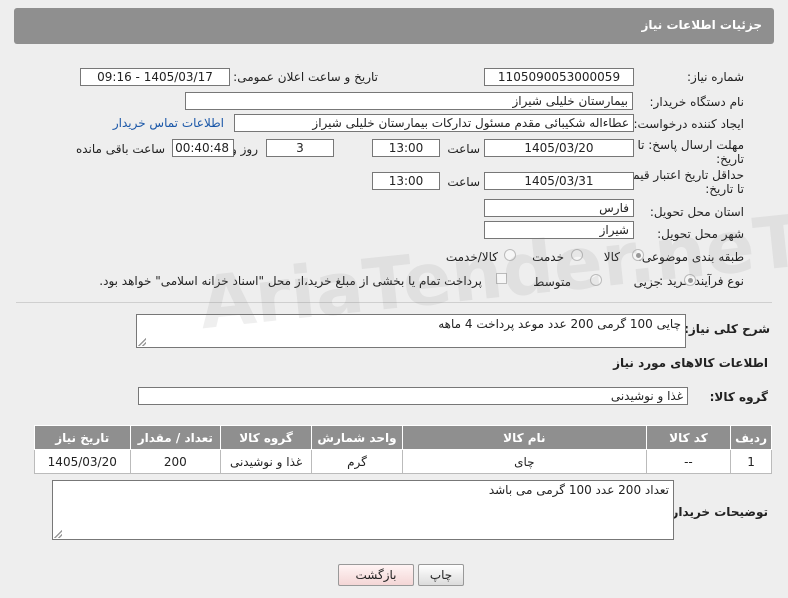 Image resolution: width=788 pixels, height=598 pixels. I want to click on creator-label: ایجاد کننده درخواست:, so click(688, 124).